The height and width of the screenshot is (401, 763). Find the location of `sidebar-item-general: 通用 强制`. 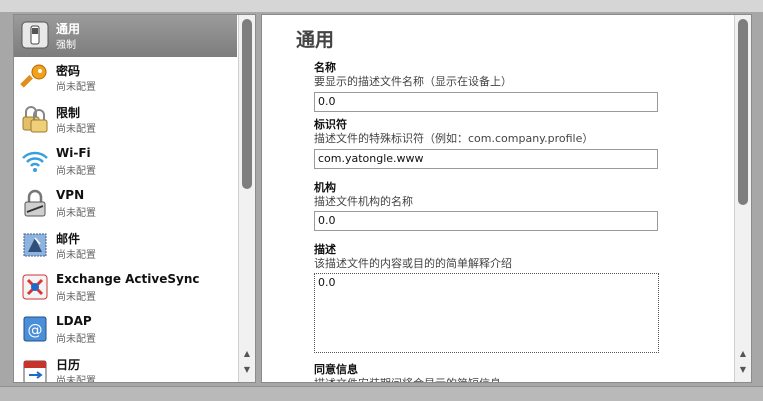

sidebar-item-general: 通用 强制 is located at coordinates (125, 36).